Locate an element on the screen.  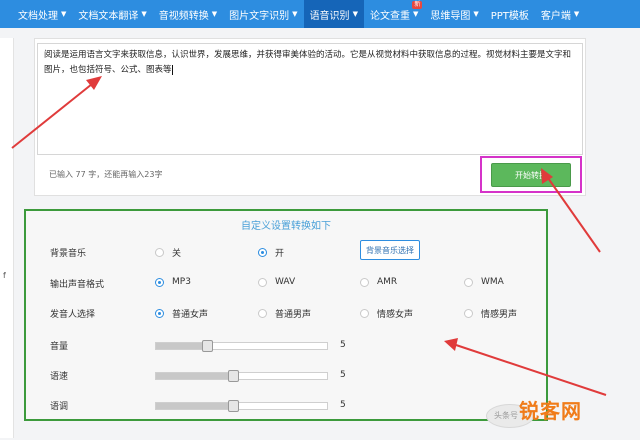
voice-label: 发音人选择 is located at coordinates (73, 315).